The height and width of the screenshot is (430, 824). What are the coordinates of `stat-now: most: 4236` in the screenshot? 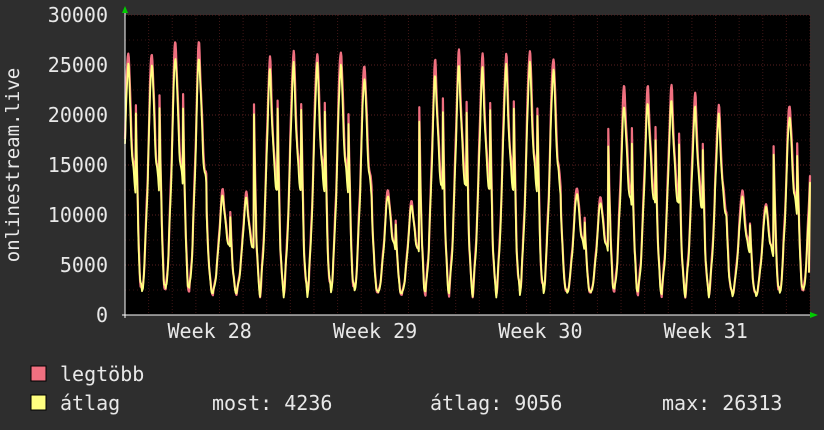 It's located at (272, 403).